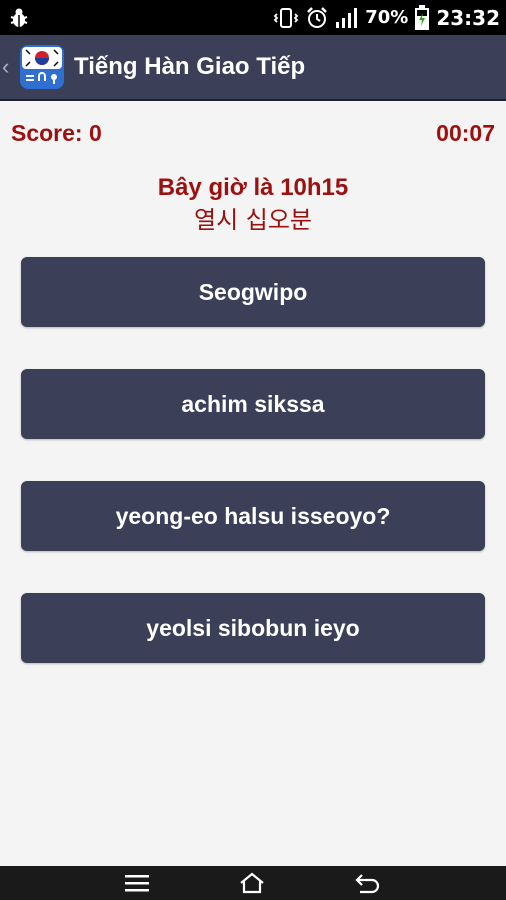 The width and height of the screenshot is (506, 900). I want to click on app-bar: ‹ Tiếng Hàn Giao Tiếp, so click(253, 68).